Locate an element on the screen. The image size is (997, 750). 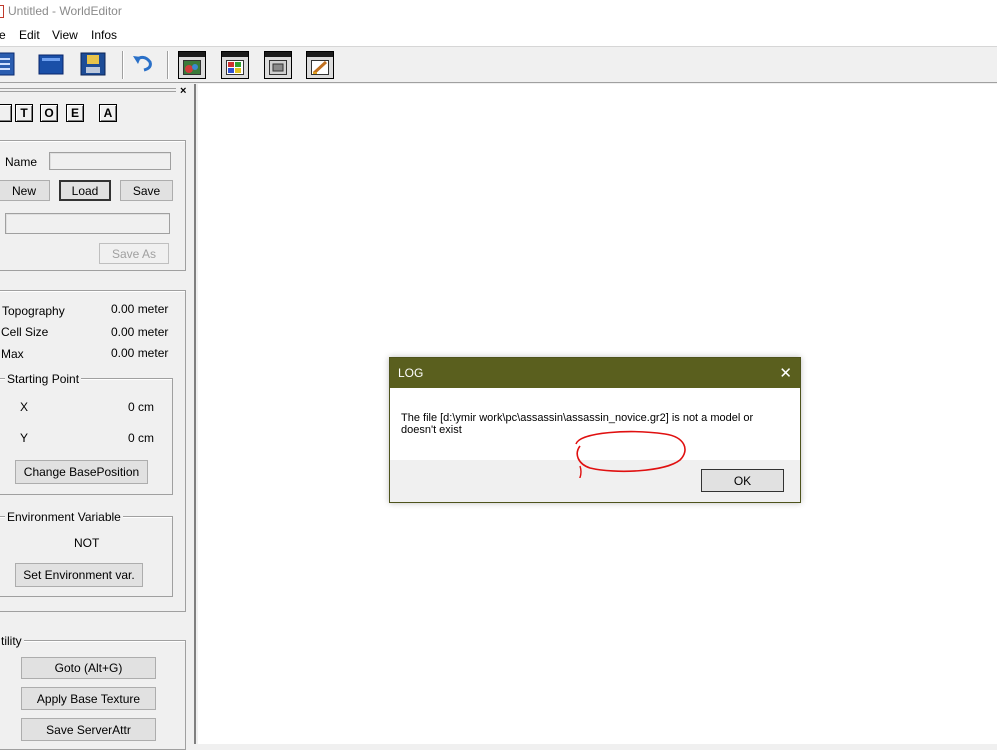
new-doc-icon is located at coordinates (10, 65).